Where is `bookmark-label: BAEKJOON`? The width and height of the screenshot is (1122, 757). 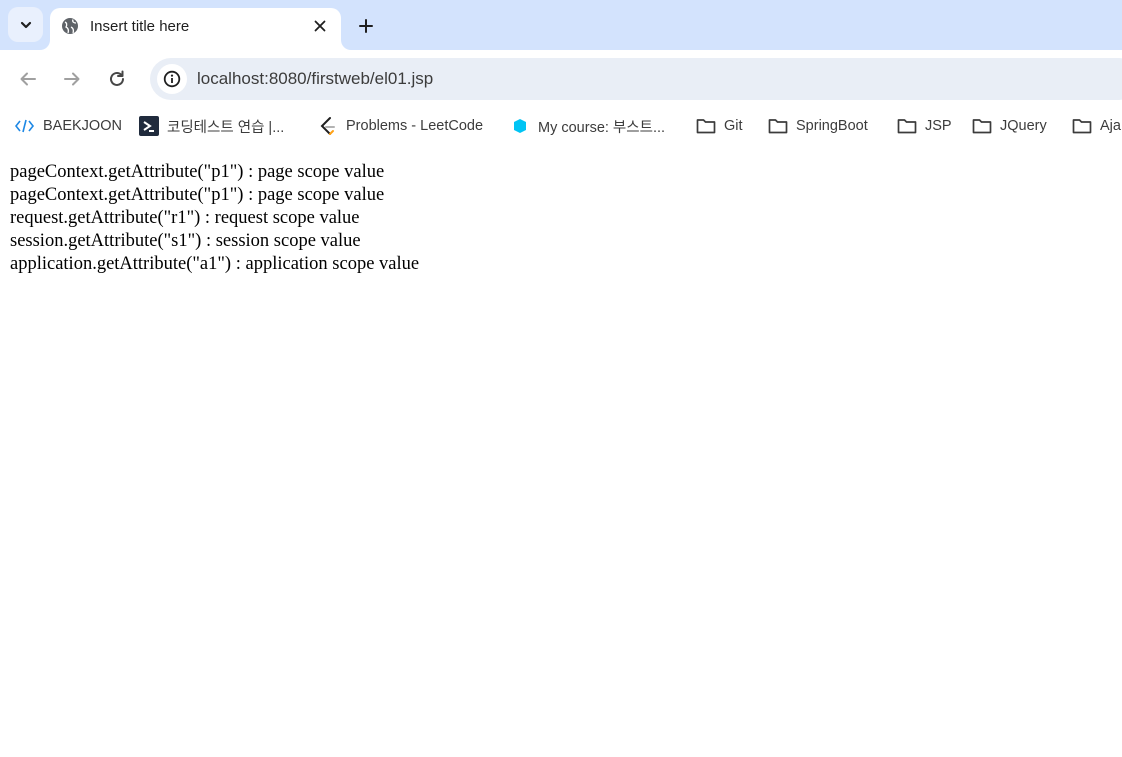 bookmark-label: BAEKJOON is located at coordinates (82, 126).